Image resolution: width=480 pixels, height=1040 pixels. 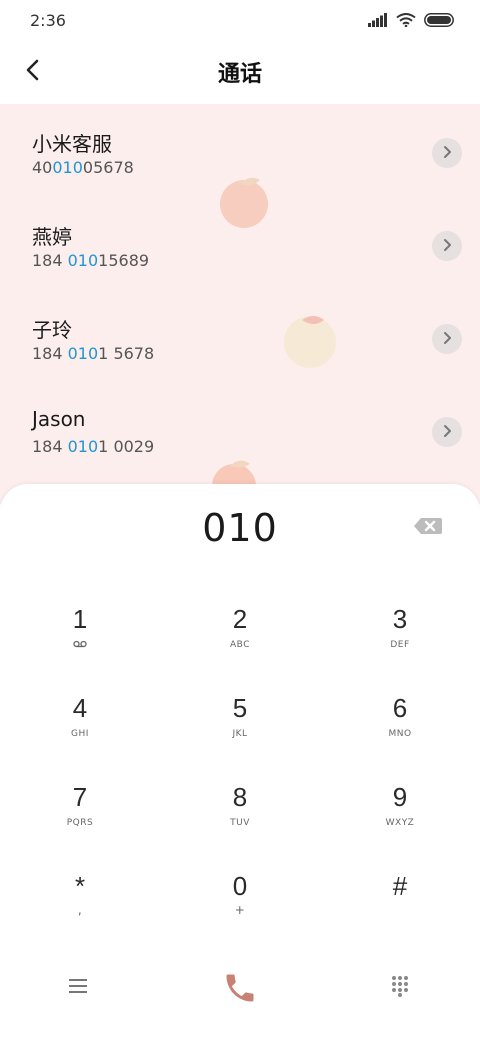 I want to click on dial-key-star: *,, so click(x=80, y=911).